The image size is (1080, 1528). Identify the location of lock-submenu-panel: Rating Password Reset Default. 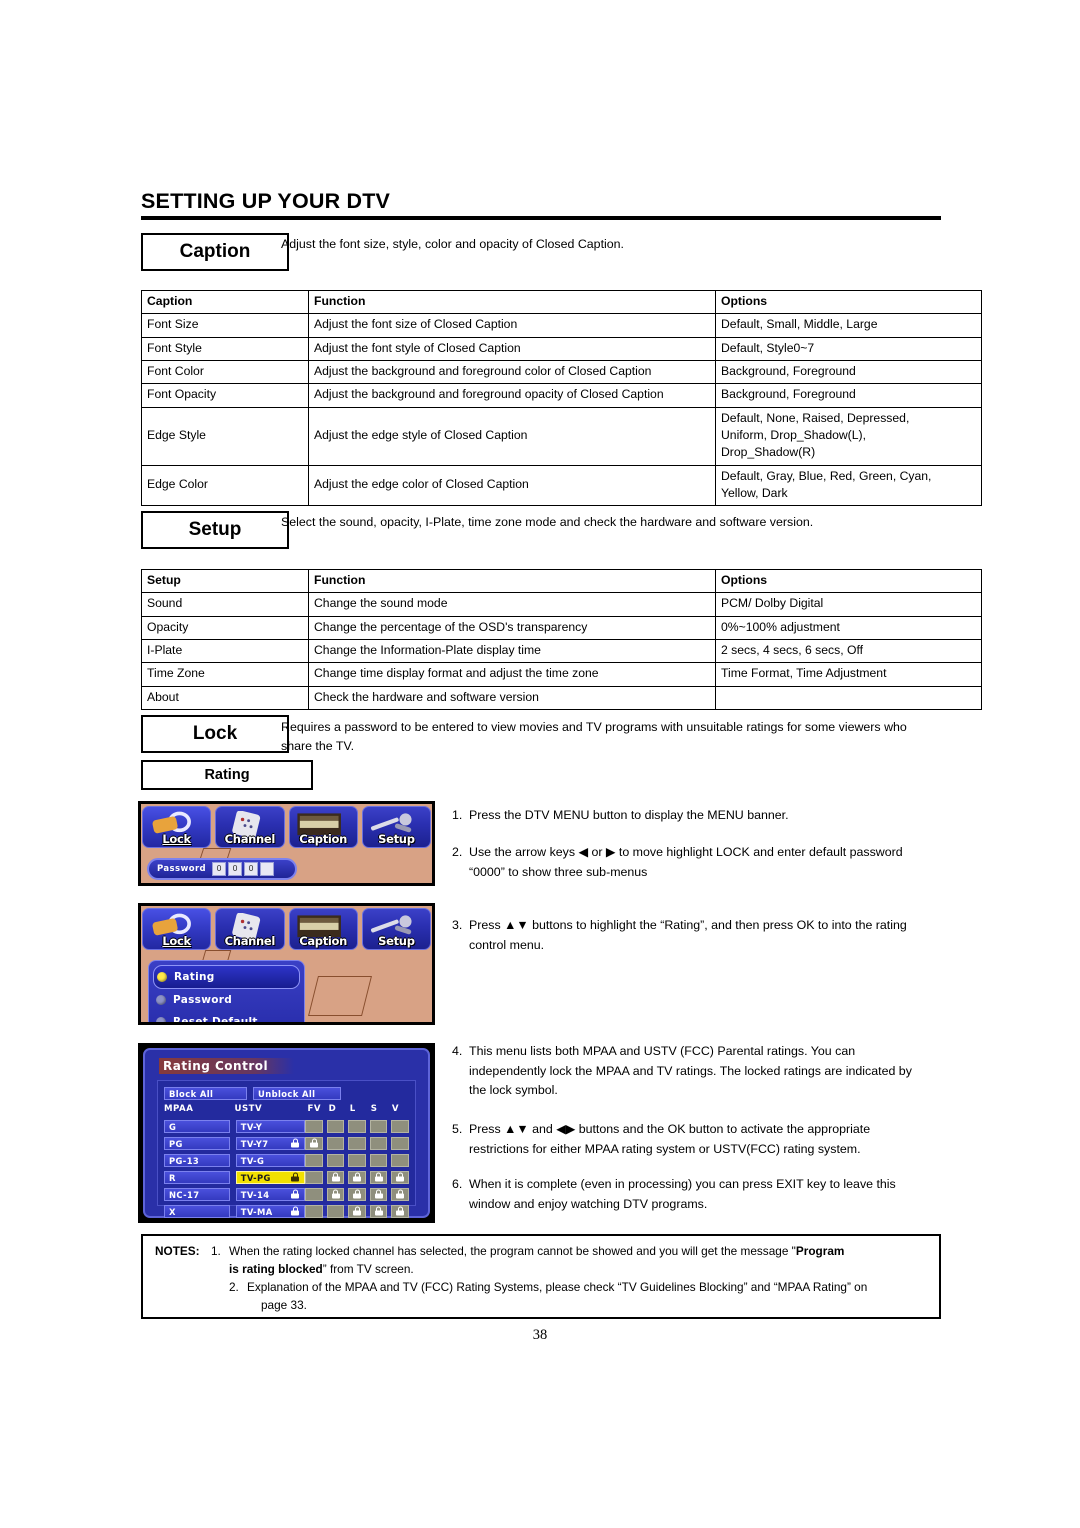
(226, 991).